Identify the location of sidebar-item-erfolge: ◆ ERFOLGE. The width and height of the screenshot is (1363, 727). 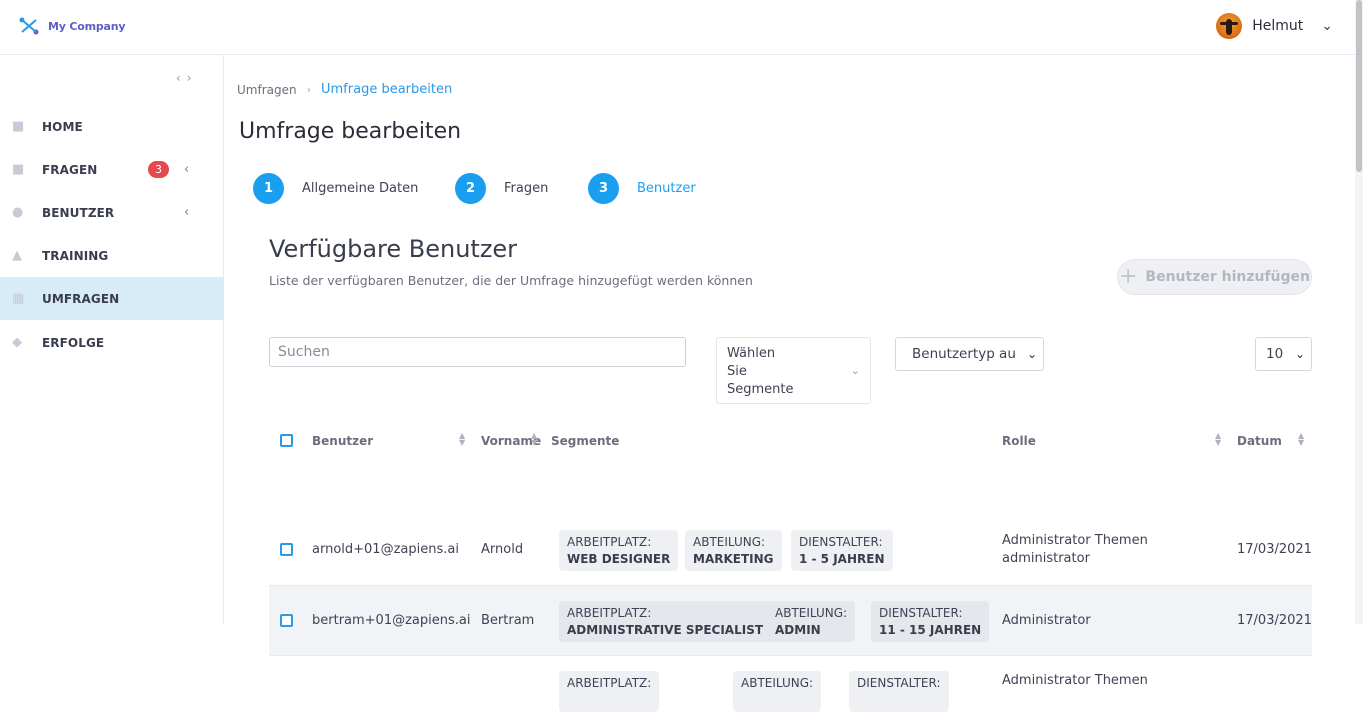
(111, 342).